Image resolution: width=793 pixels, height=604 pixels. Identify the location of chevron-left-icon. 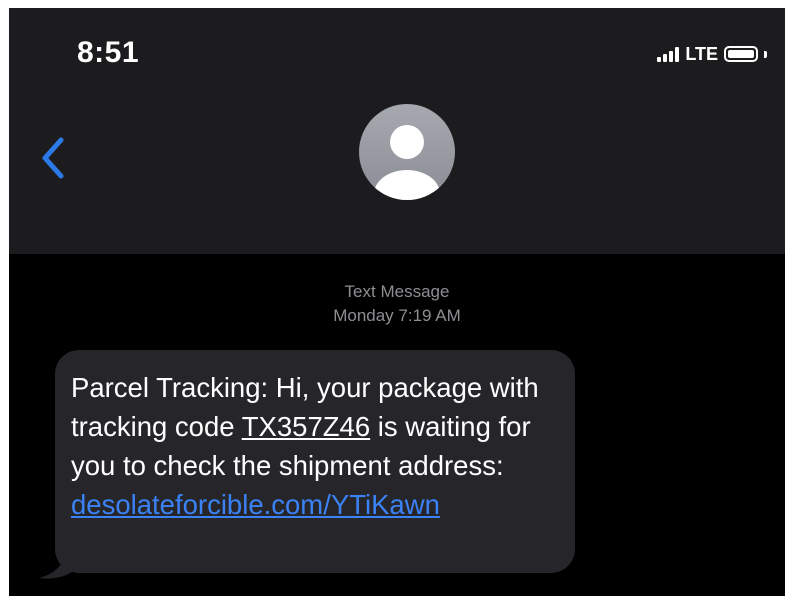
(53, 158).